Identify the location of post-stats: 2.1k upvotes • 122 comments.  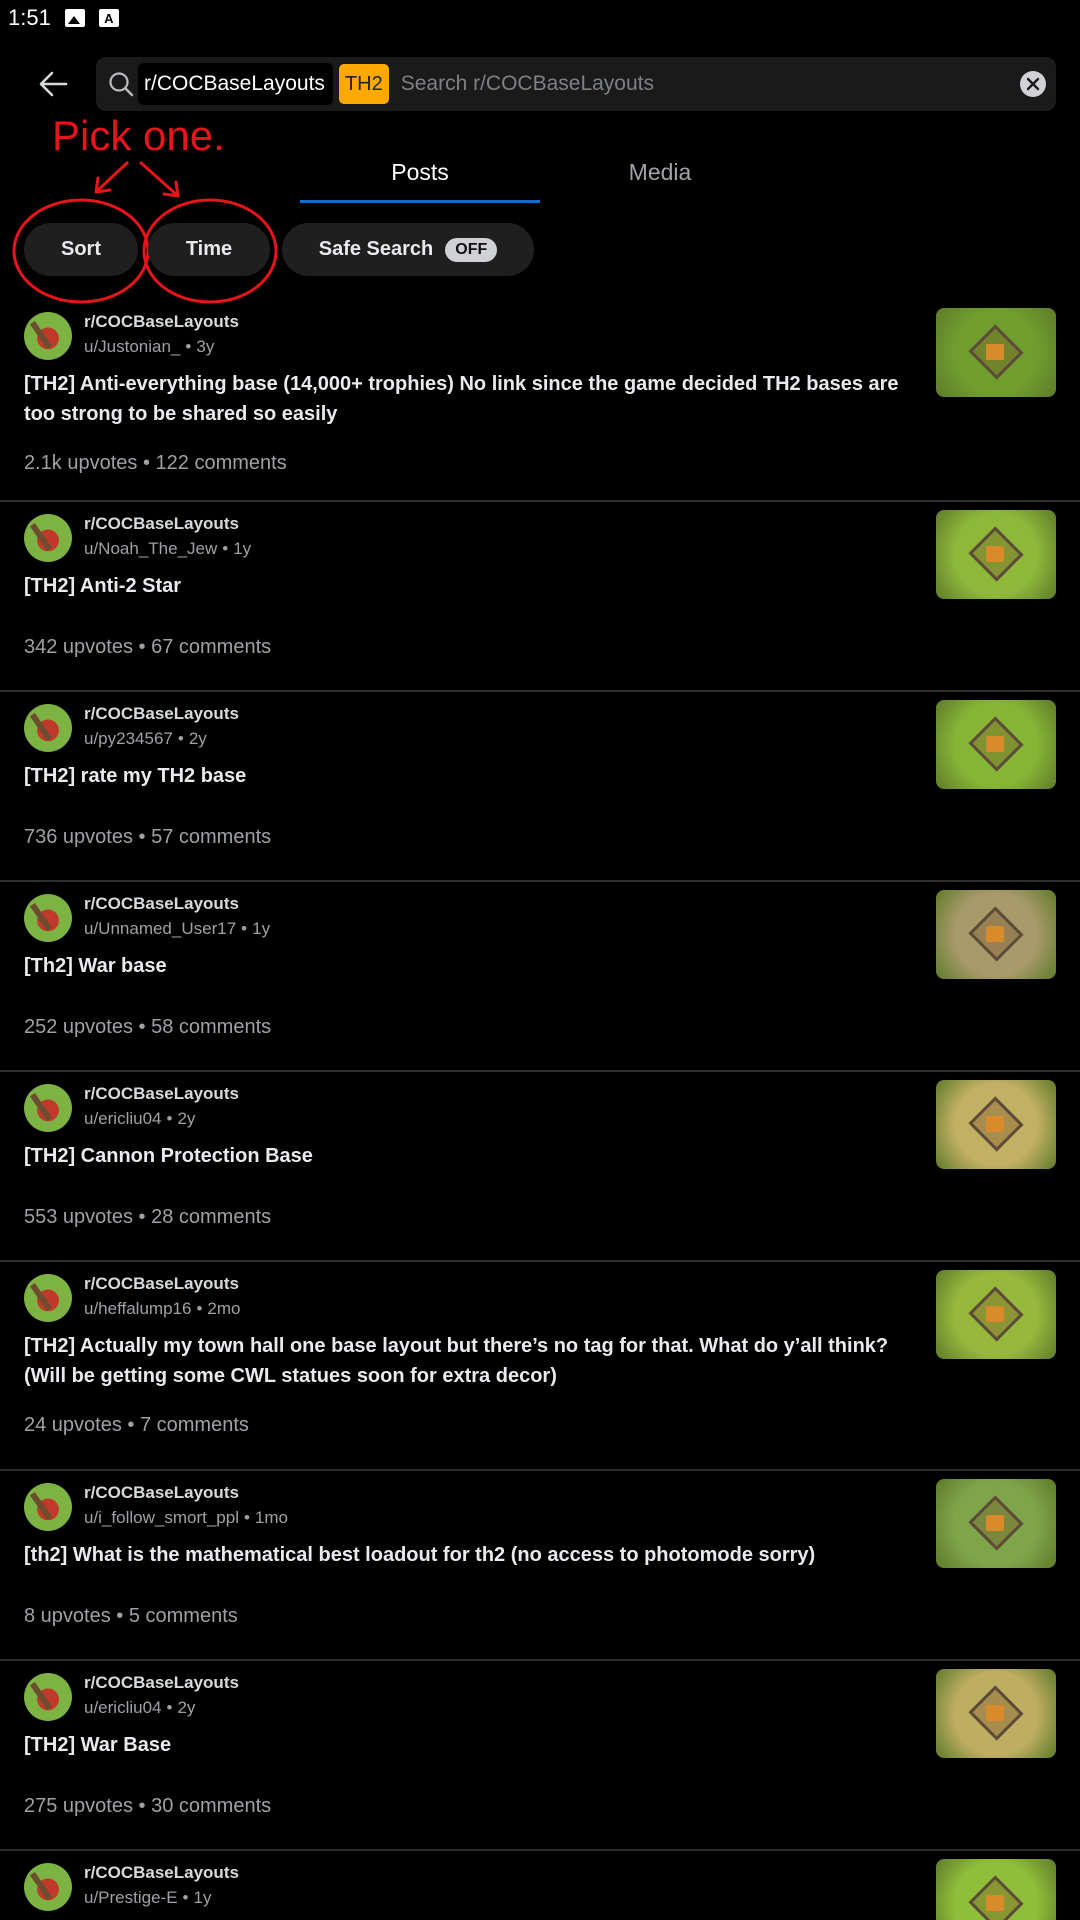
(155, 463).